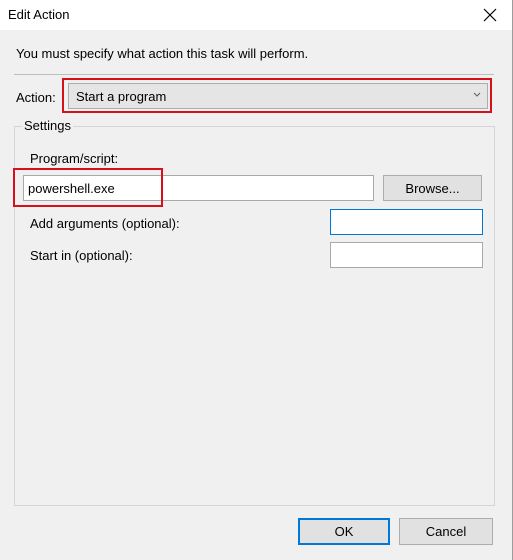 This screenshot has width=513, height=560. I want to click on close-icon, so click(490, 15).